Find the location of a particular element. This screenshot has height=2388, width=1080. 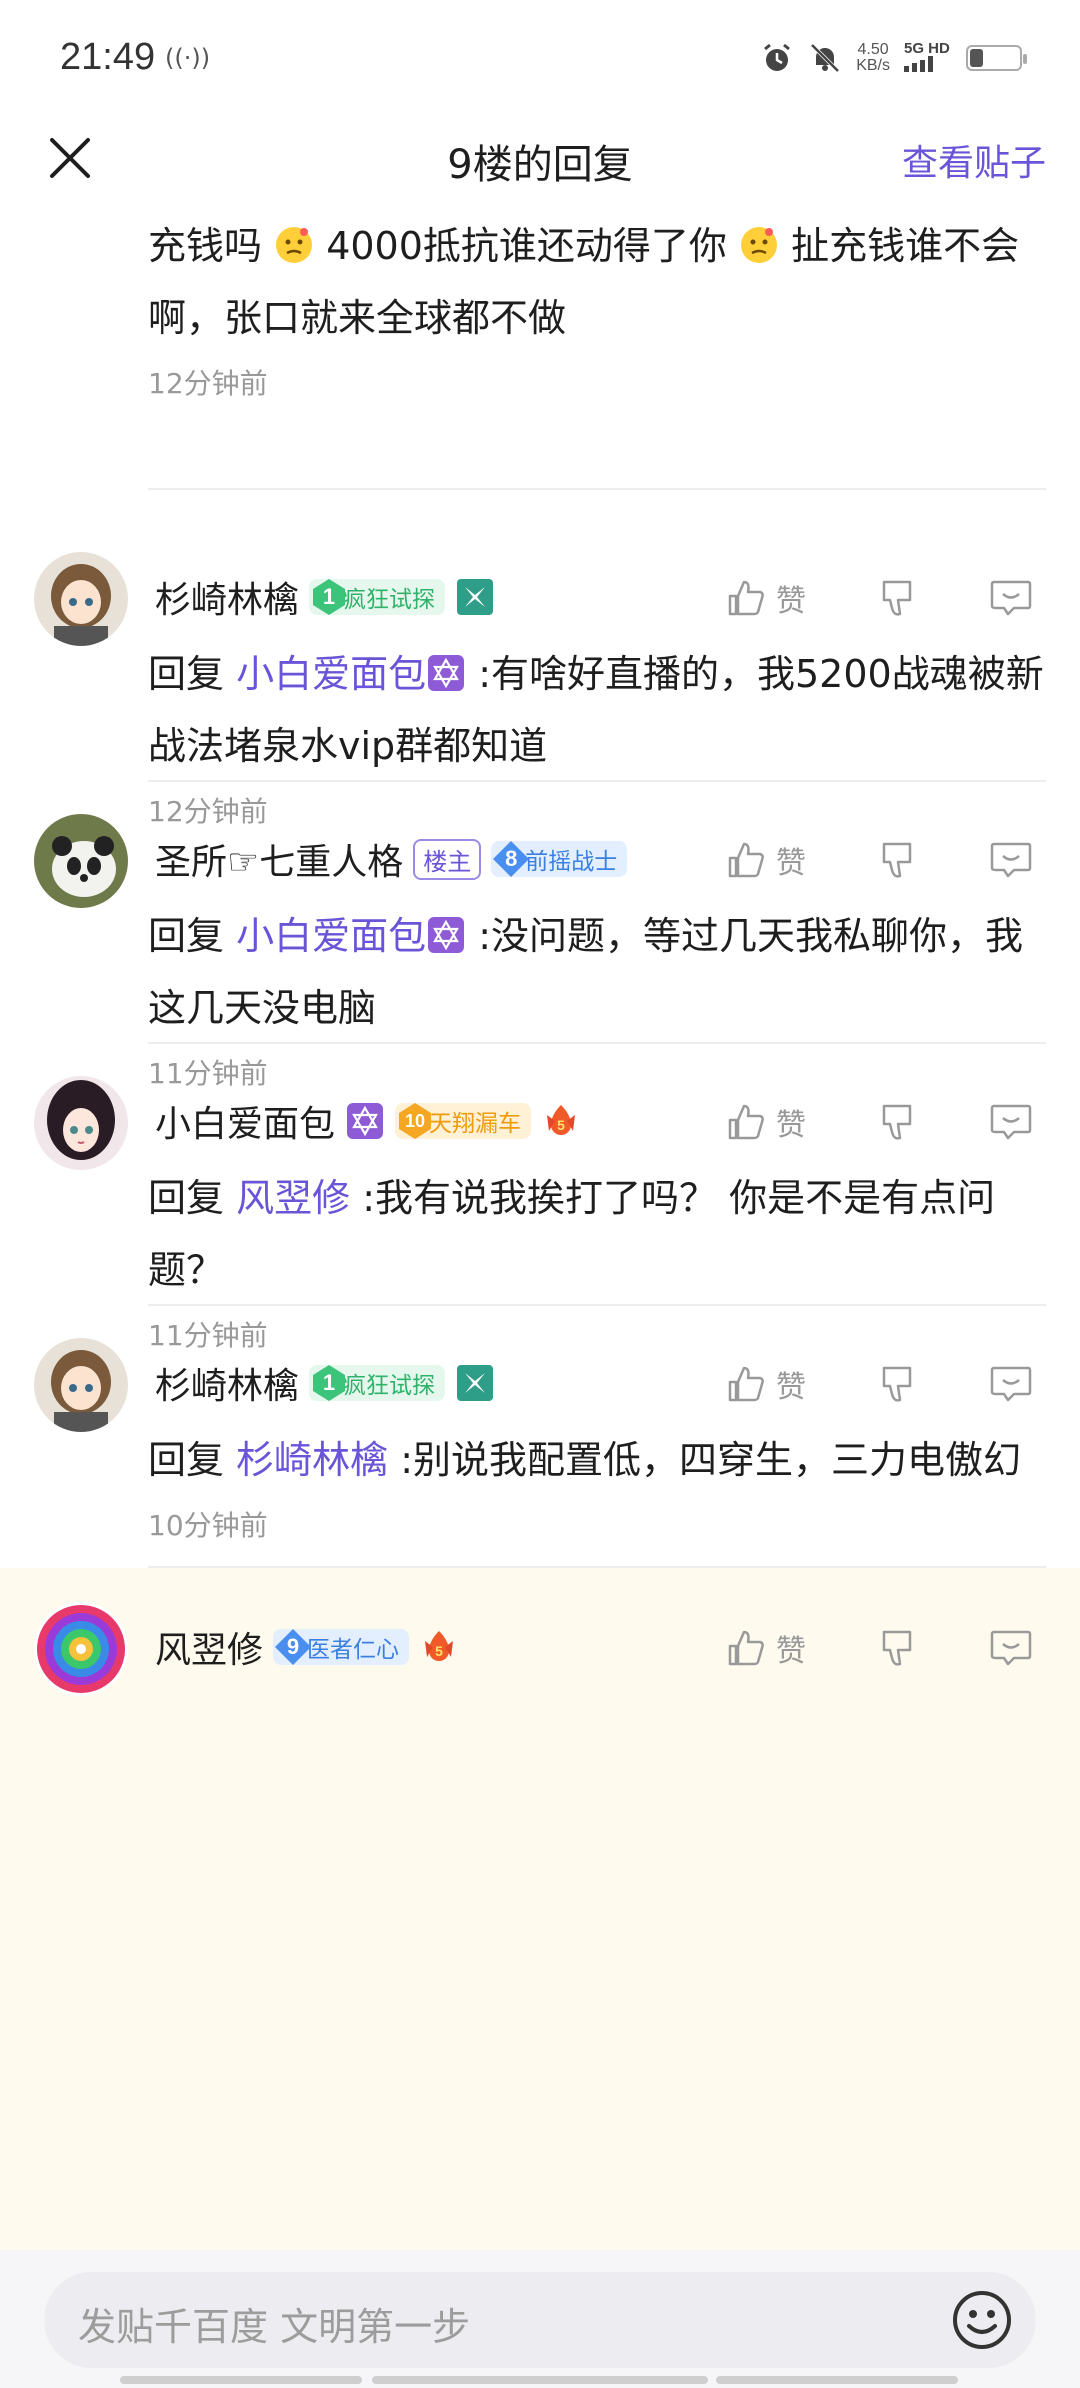

level-badge: 10 天翔漏车 is located at coordinates (463, 1121).